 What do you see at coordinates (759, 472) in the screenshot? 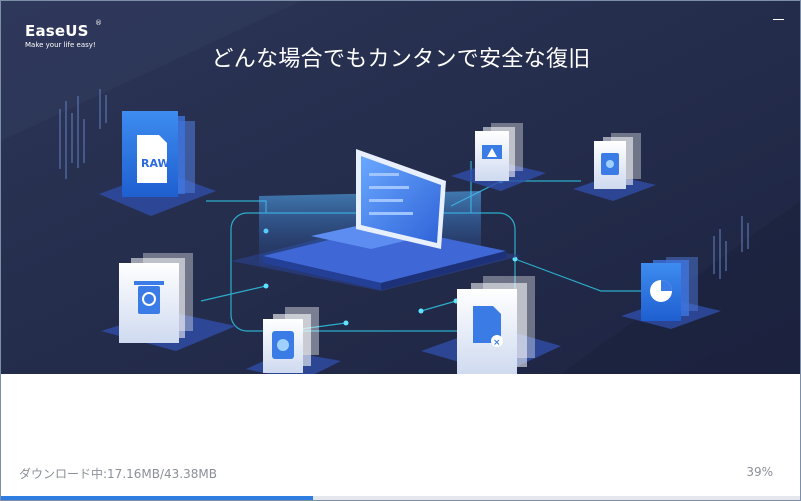
I see `download-percent: 39%` at bounding box center [759, 472].